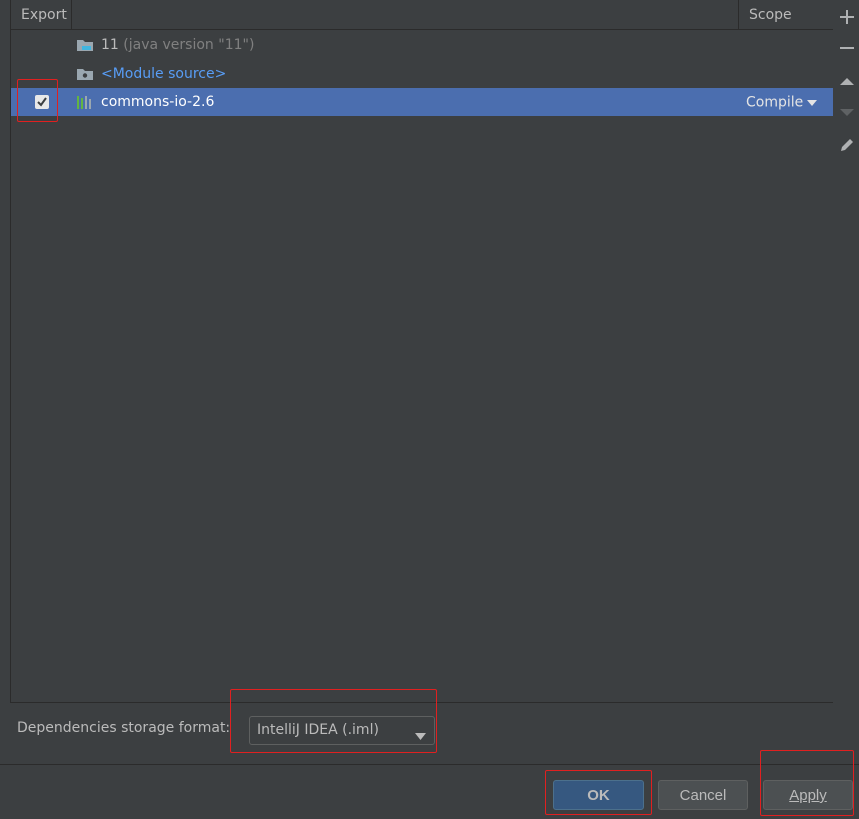 This screenshot has width=859, height=819. Describe the element at coordinates (110, 45) in the screenshot. I see `jdk-name: 11` at that location.